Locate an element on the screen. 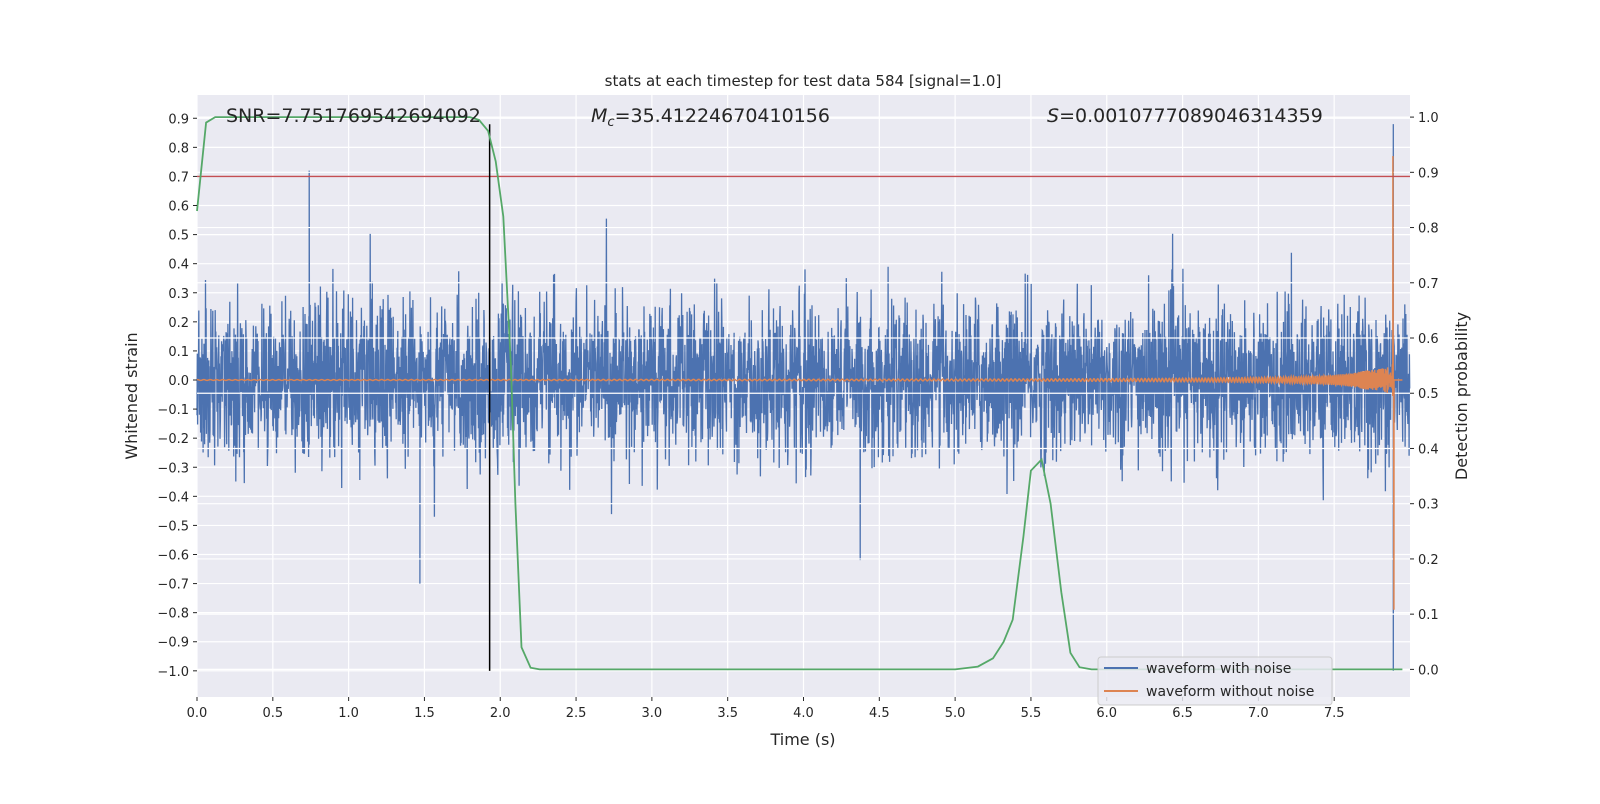 This screenshot has height=804, width=1600. s-symbol: S is located at coordinates (1053, 116).